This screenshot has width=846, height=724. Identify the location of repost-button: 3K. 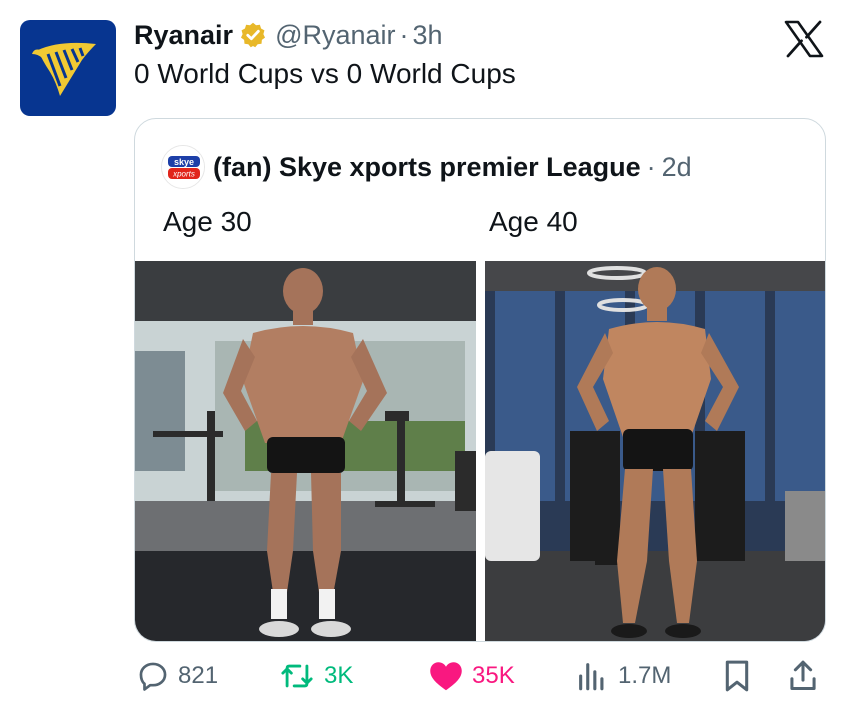
(315, 676).